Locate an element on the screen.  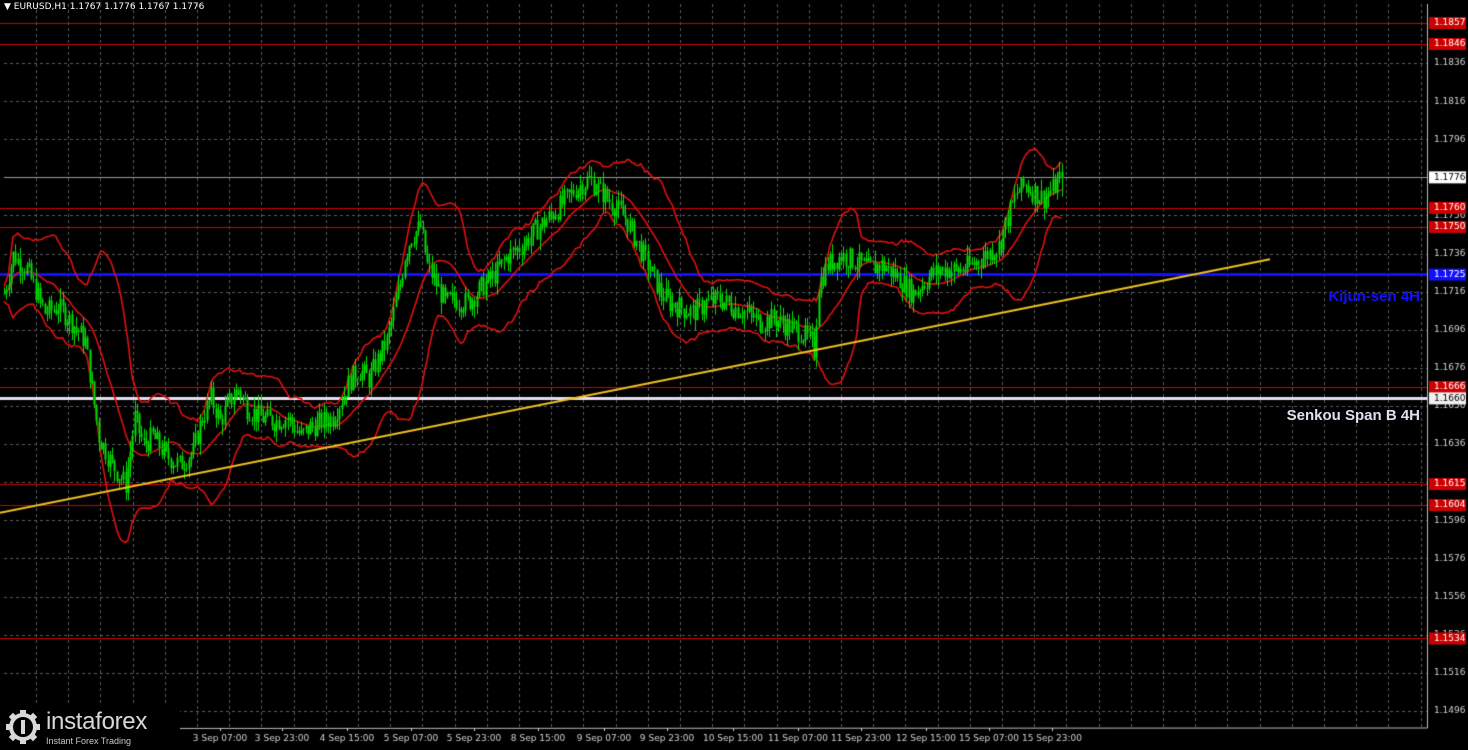
gear-logo-icon is located at coordinates (23, 727).